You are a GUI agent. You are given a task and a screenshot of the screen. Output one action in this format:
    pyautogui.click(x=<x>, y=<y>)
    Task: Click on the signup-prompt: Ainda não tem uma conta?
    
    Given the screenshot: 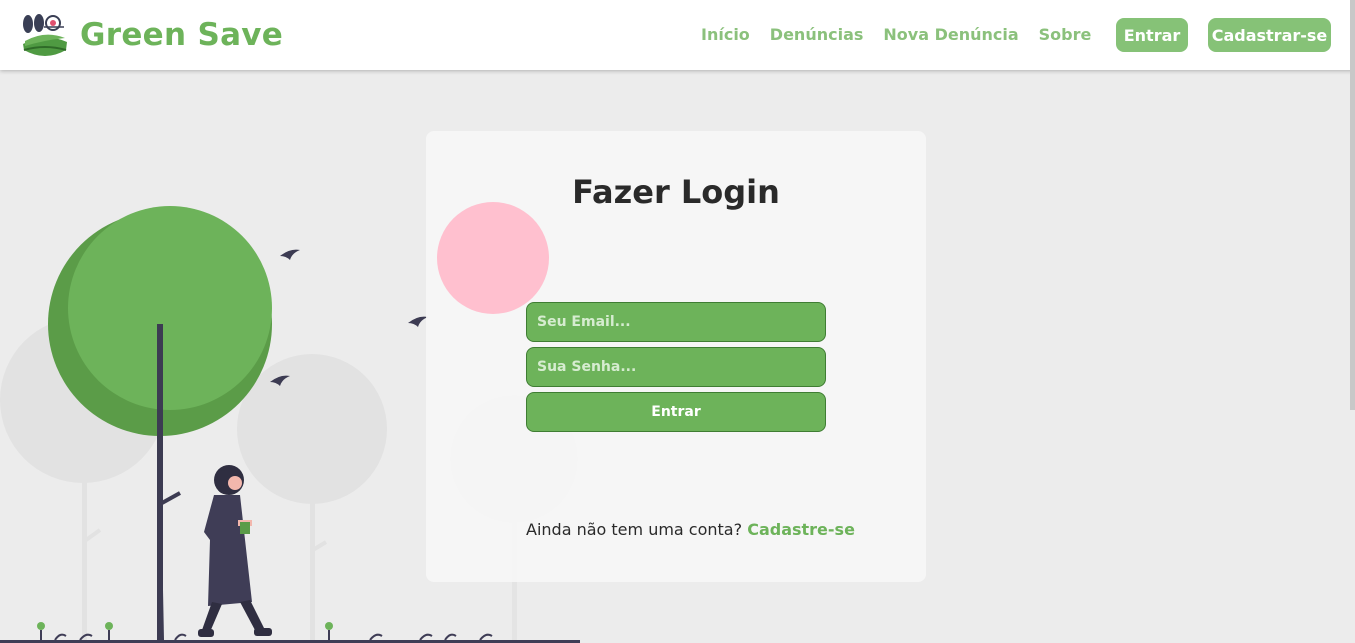 What is the action you would take?
    pyautogui.click(x=634, y=529)
    